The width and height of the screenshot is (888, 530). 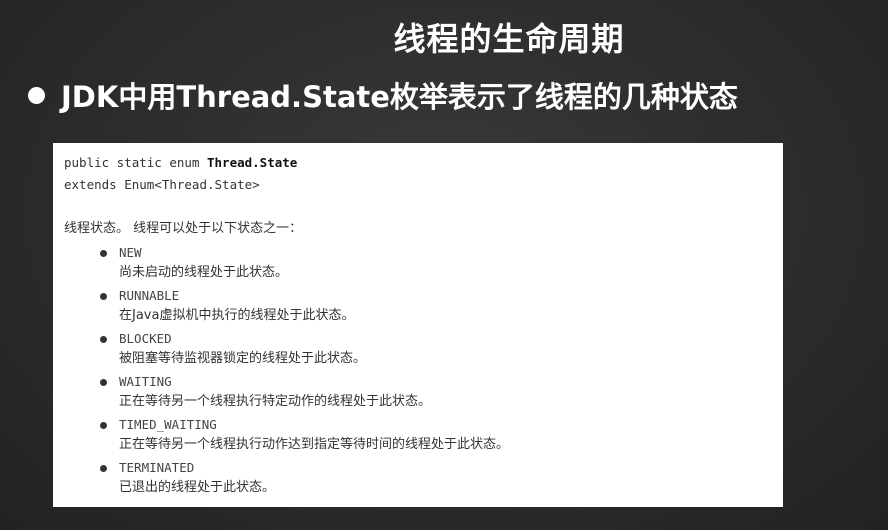 I want to click on state-item-blocked: BLOCKED 被阻塞等待监视器锁定的线程处于此状态。, so click(x=418, y=349).